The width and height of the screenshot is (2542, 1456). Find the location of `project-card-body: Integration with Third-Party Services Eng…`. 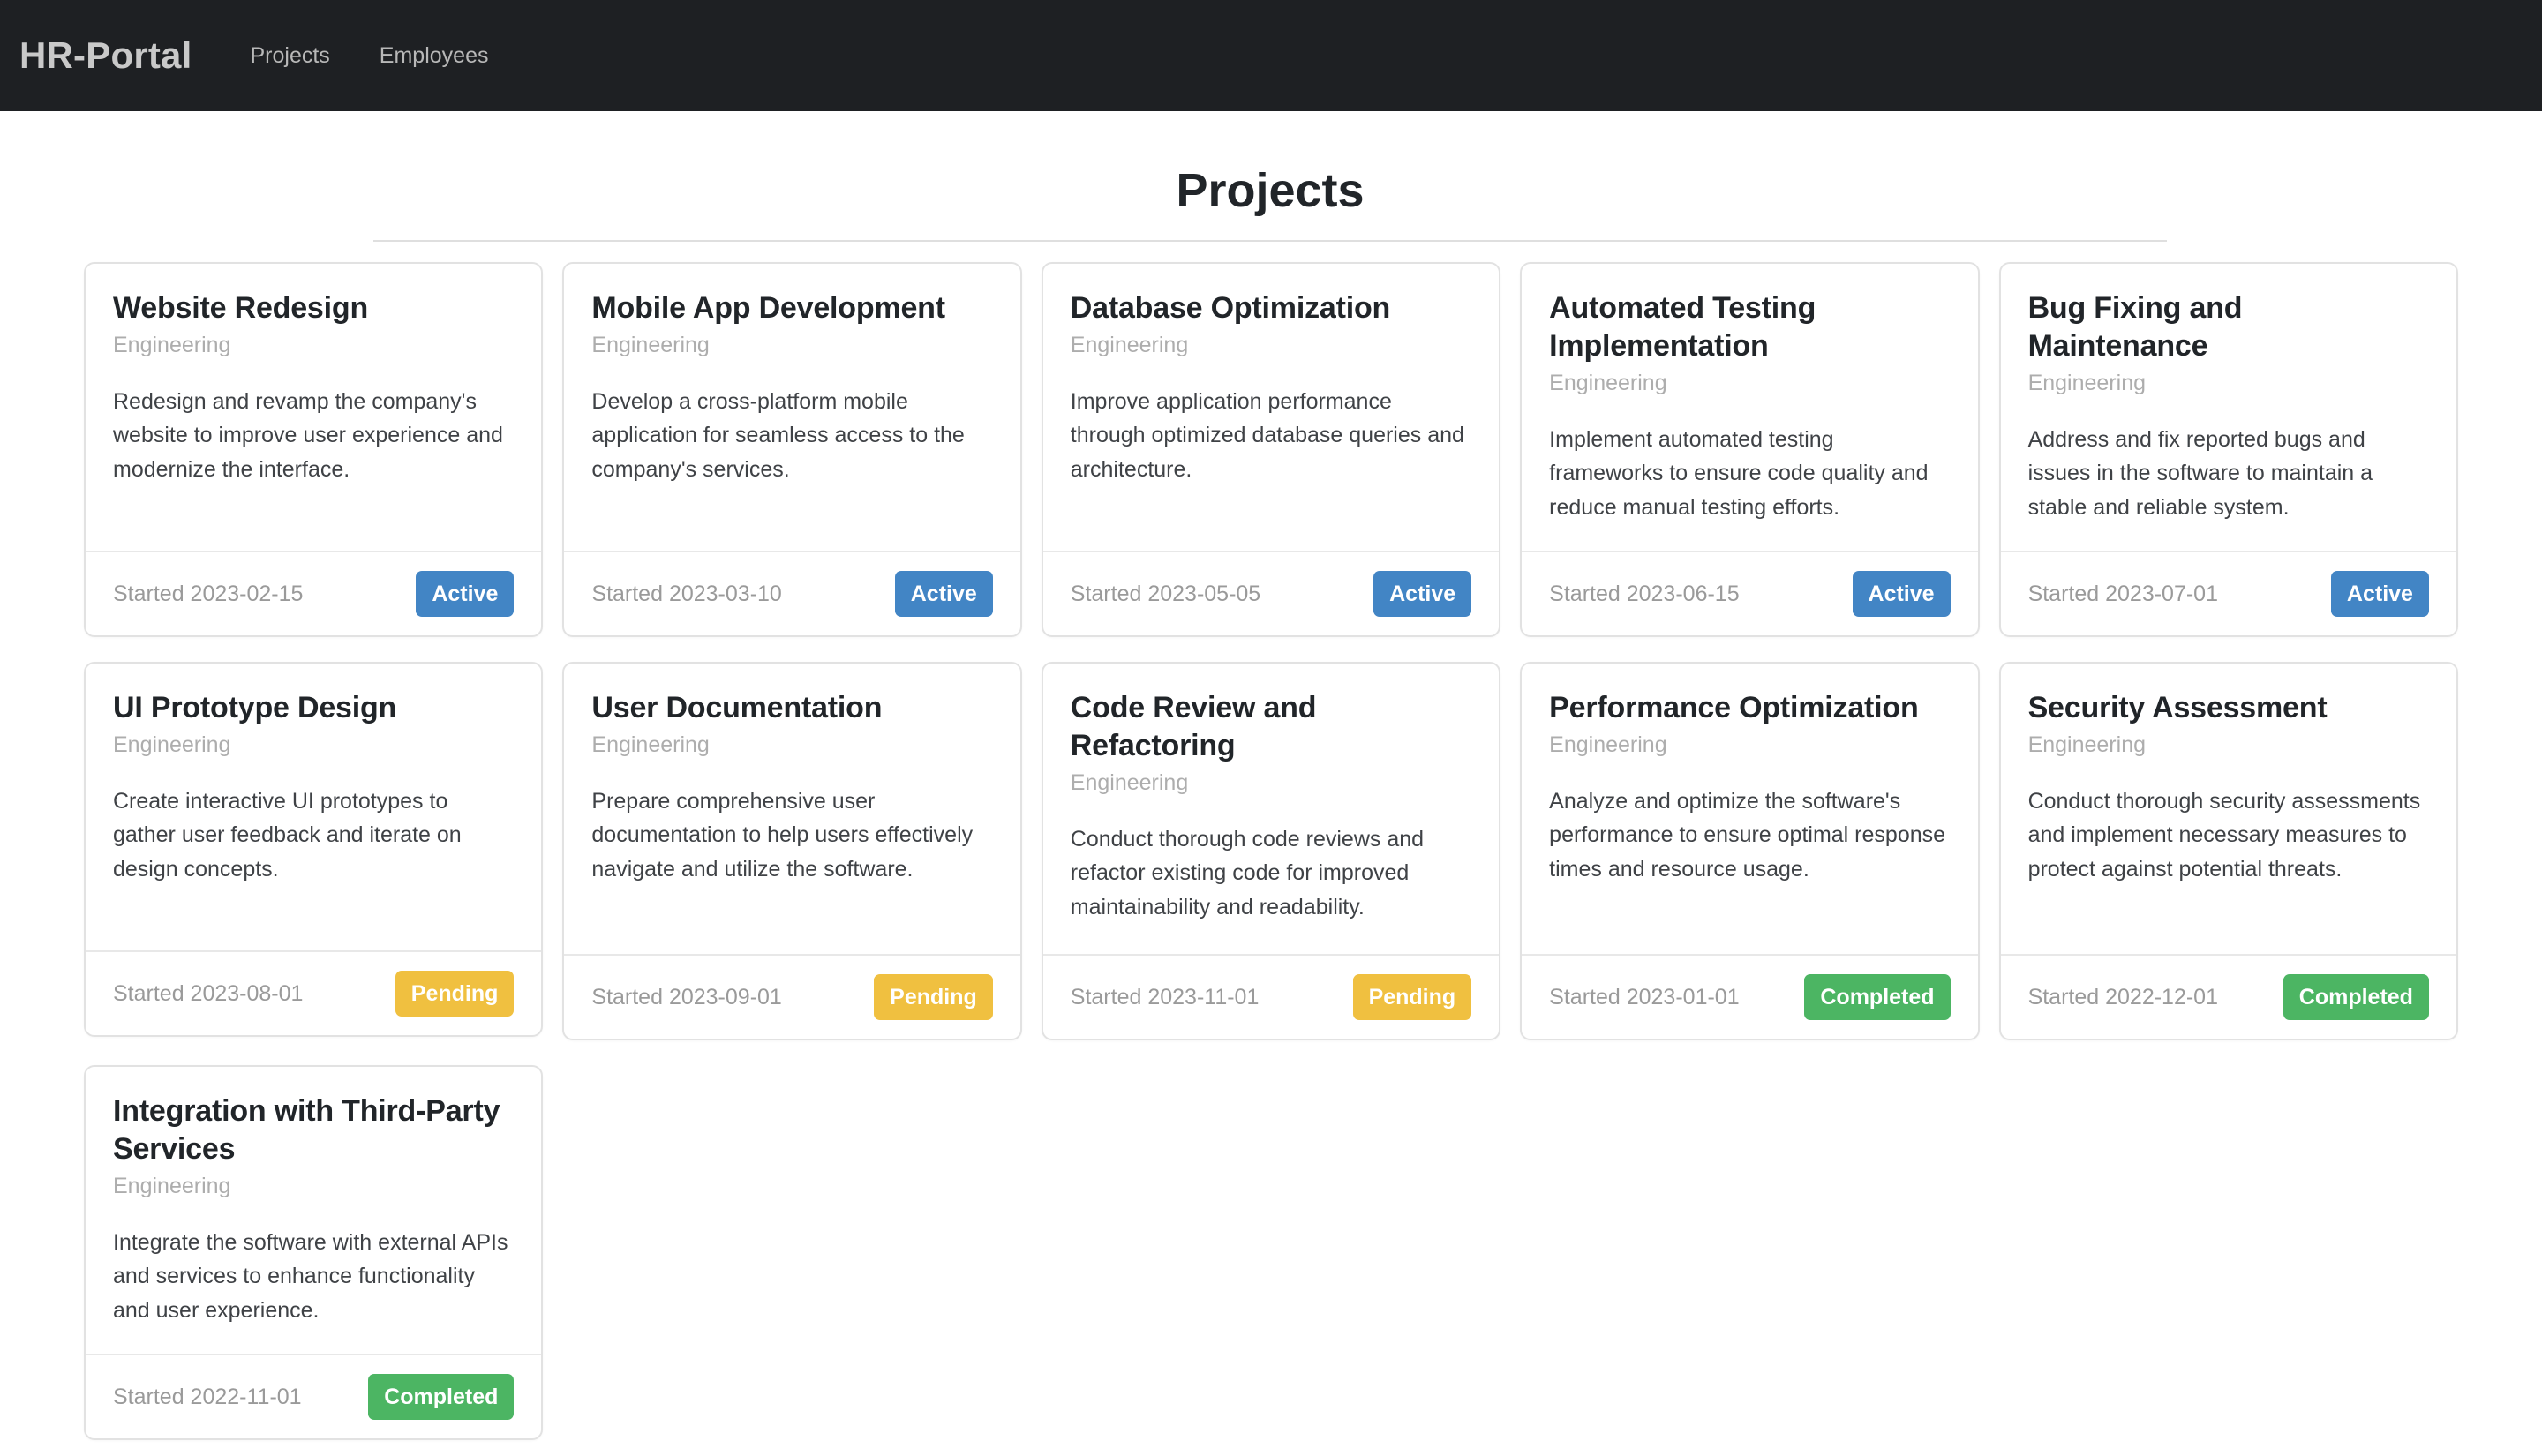

project-card-body: Integration with Third-Party Services Eng… is located at coordinates (313, 1210).